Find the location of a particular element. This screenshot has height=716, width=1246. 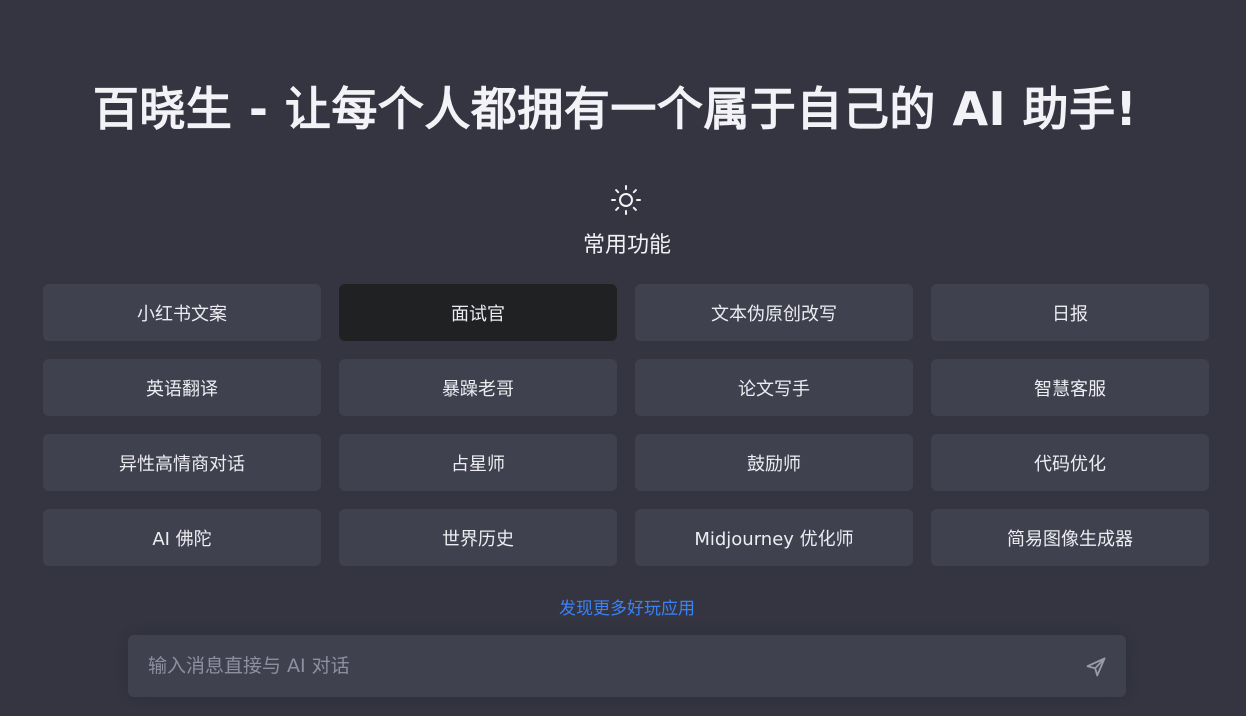

function-card-image-generator: 简易图像生成器 is located at coordinates (1070, 537).